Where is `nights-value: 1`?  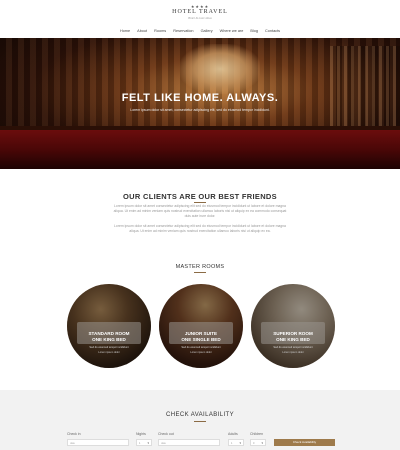
nights-value: 1 is located at coordinates (140, 443).